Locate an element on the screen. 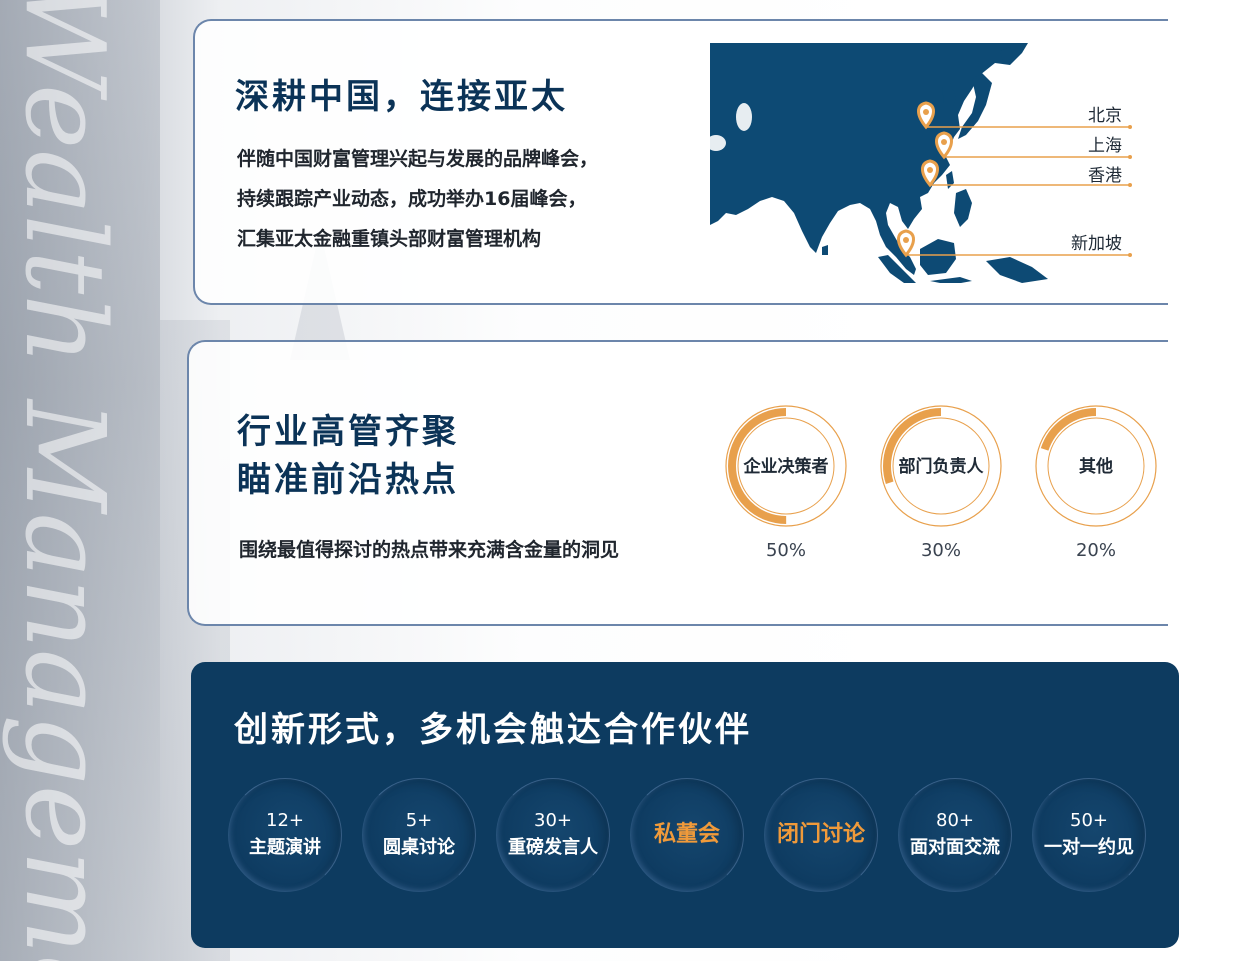  format-label: 圆桌讨论 is located at coordinates (419, 847).